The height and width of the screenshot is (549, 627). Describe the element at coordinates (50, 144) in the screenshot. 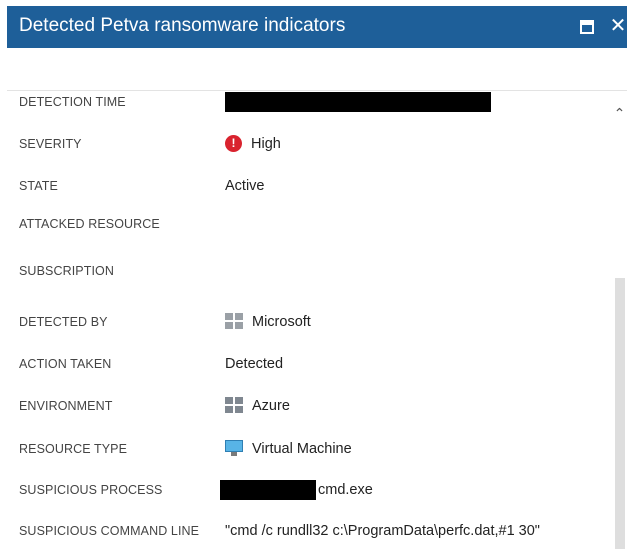

I see `severity-label: SEVERITY` at that location.